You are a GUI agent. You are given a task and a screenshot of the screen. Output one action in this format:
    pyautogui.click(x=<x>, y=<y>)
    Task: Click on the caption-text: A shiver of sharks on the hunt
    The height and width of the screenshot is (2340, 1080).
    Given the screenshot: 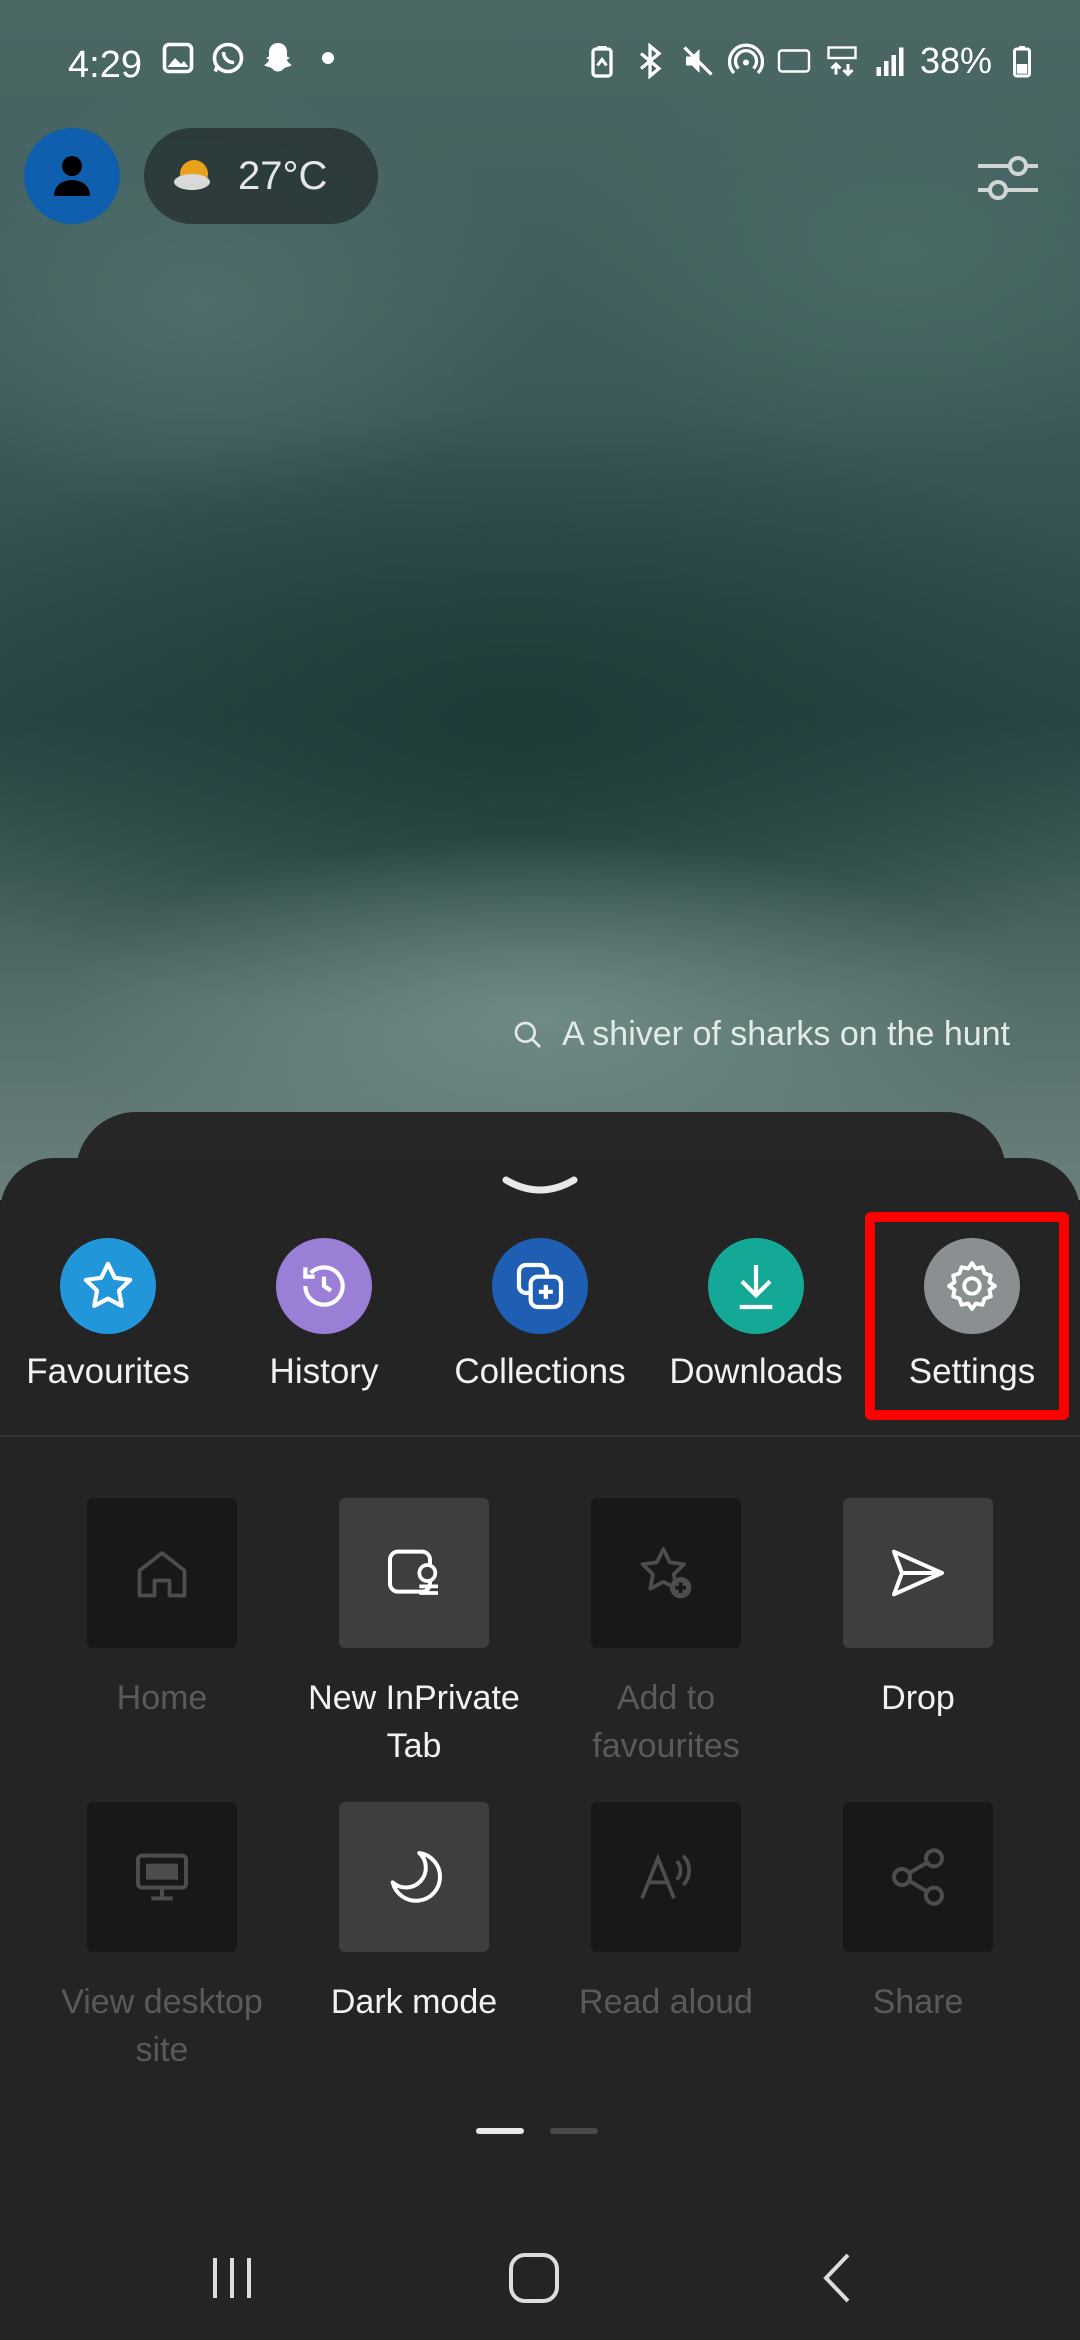 What is the action you would take?
    pyautogui.click(x=786, y=1034)
    